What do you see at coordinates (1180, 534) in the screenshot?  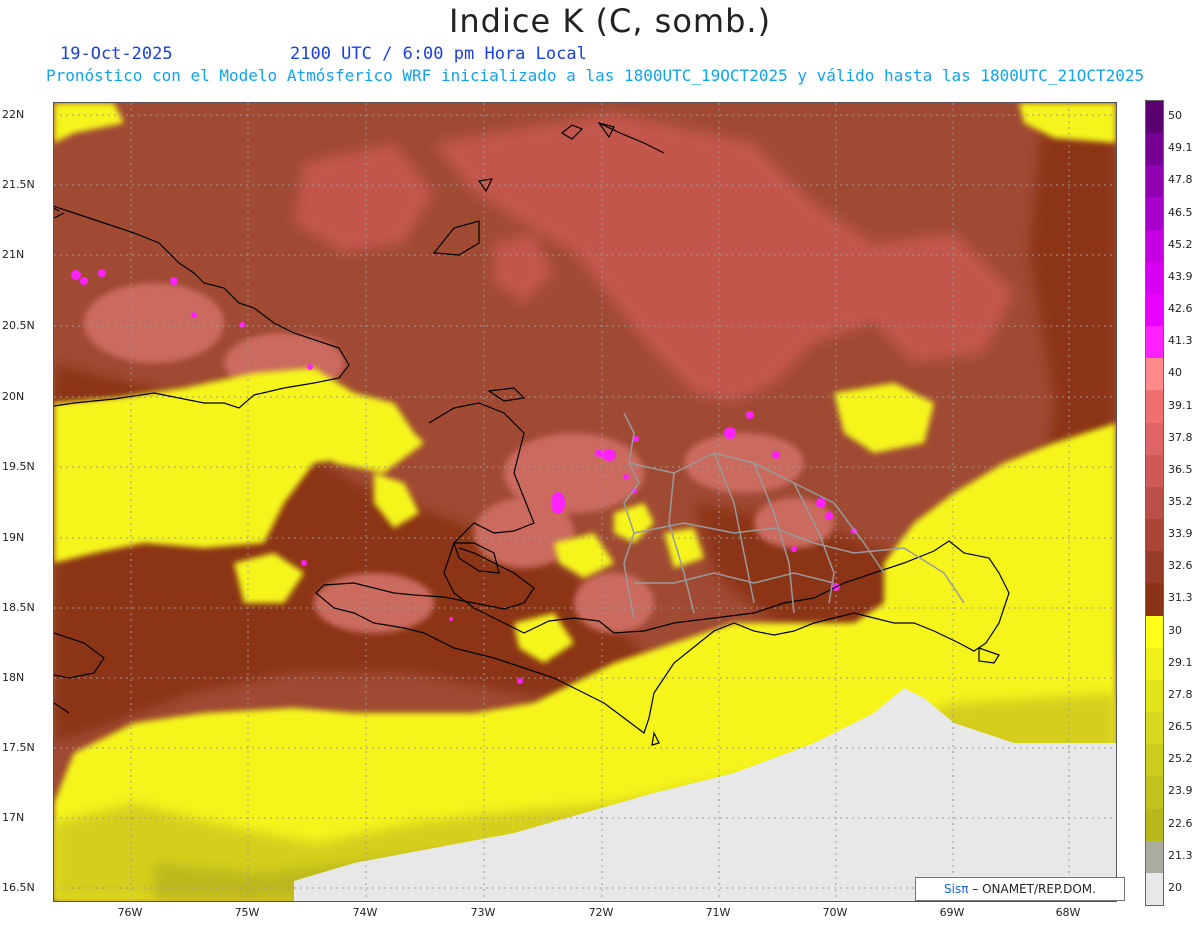 I see `colorbar-label: 33.9` at bounding box center [1180, 534].